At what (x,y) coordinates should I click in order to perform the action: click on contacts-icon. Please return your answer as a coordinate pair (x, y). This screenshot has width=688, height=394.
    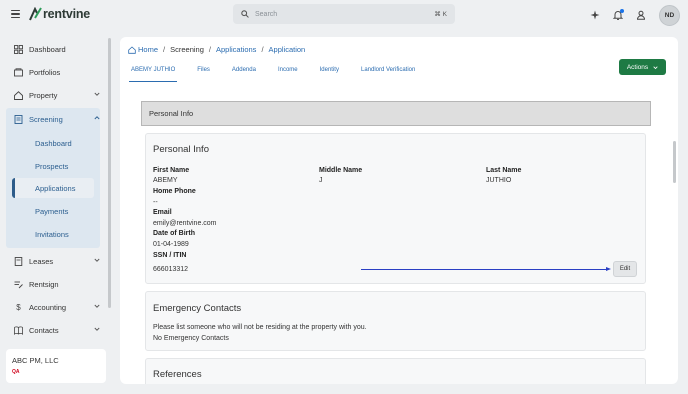
    Looking at the image, I should click on (18, 330).